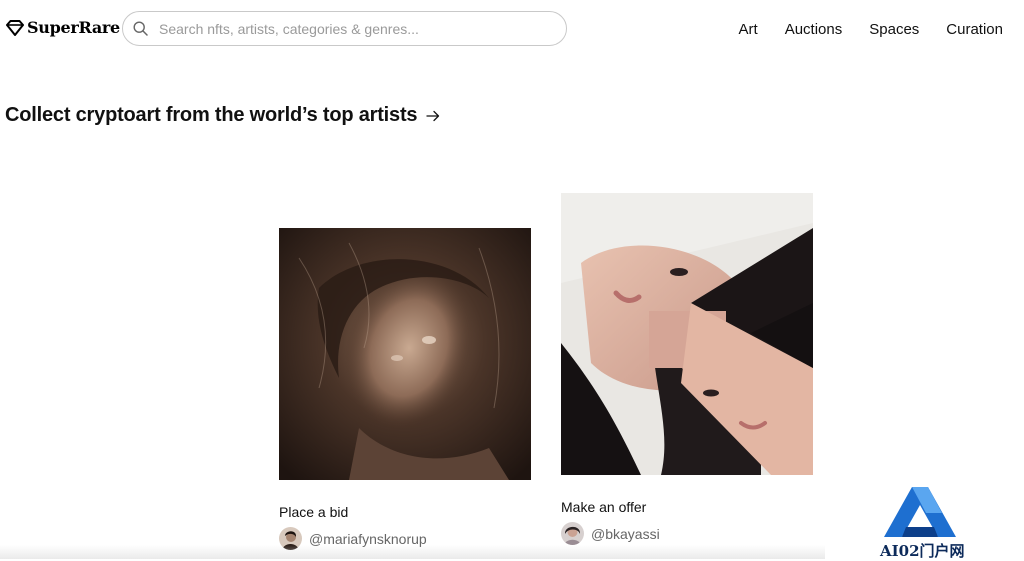 Image resolution: width=1024 pixels, height=561 pixels. What do you see at coordinates (15, 27) in the screenshot?
I see `diamond-logo-icon` at bounding box center [15, 27].